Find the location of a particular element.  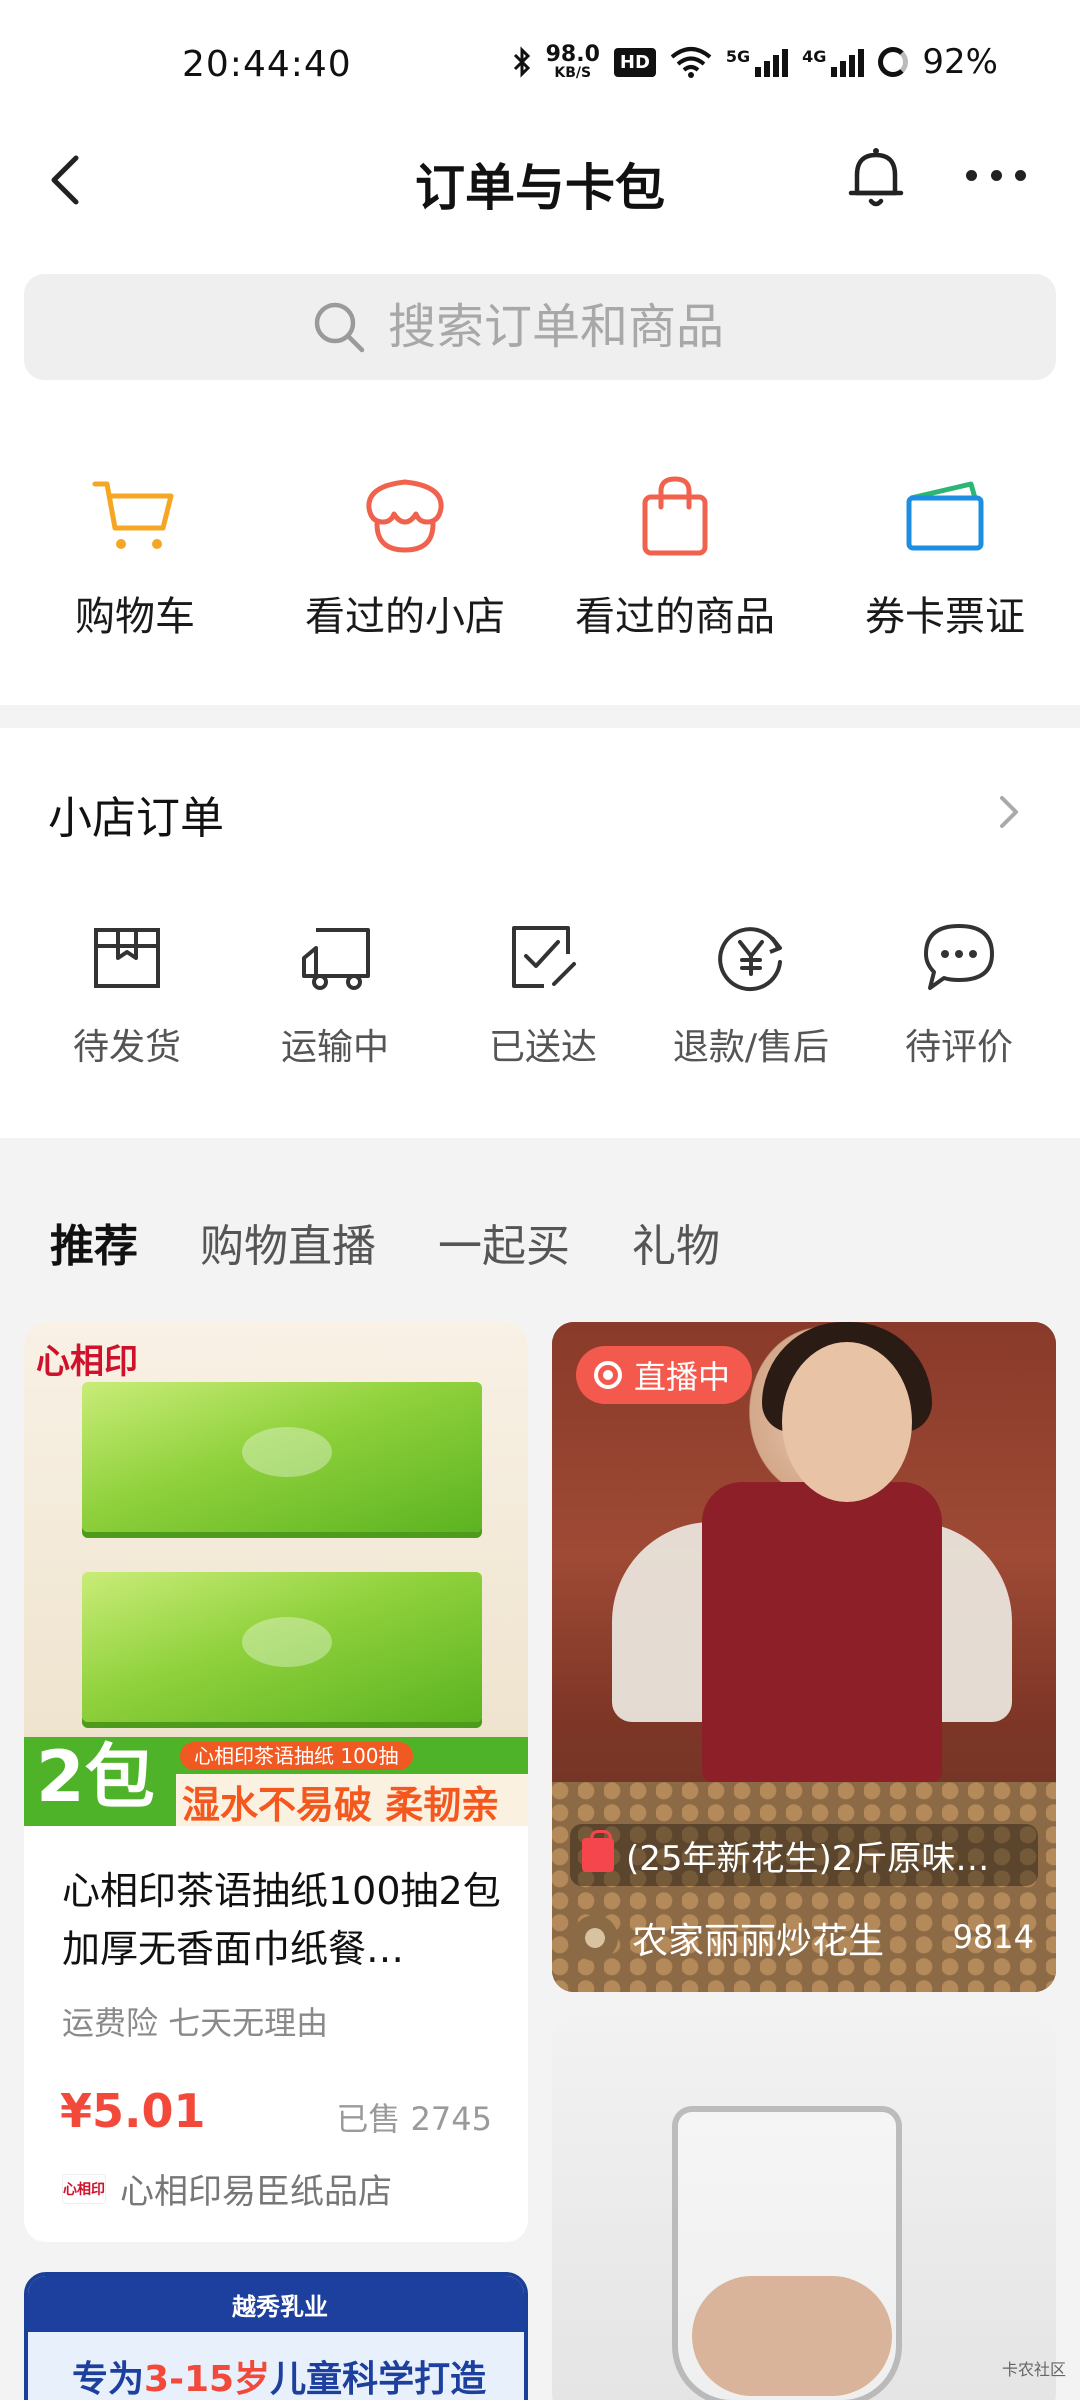

status-icons: 98.0 KB/S HD 5G 4G 92% is located at coordinates (755, 62).